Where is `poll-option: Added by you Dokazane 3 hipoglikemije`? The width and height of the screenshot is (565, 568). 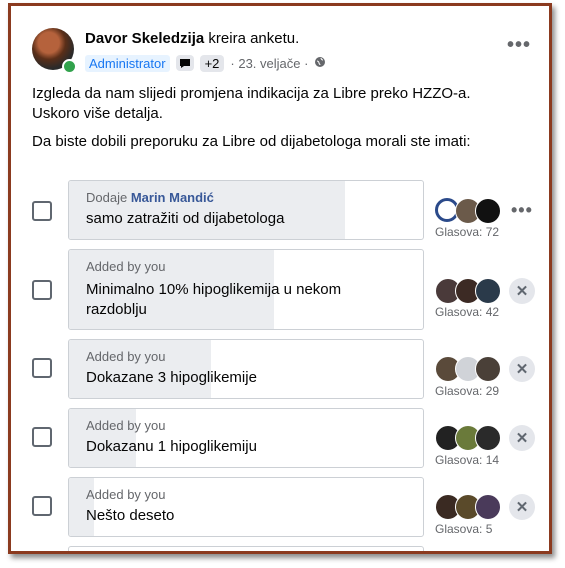 poll-option: Added by you Dokazane 3 hipoglikemije is located at coordinates (246, 369).